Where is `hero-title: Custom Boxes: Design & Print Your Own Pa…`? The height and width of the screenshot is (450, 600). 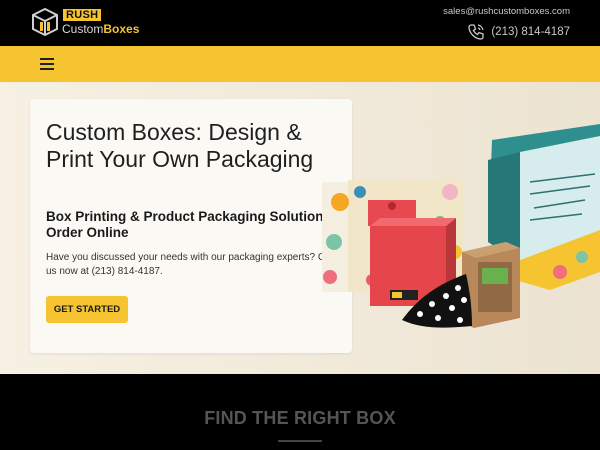 hero-title: Custom Boxes: Design & Print Your Own Pa… is located at coordinates (180, 145).